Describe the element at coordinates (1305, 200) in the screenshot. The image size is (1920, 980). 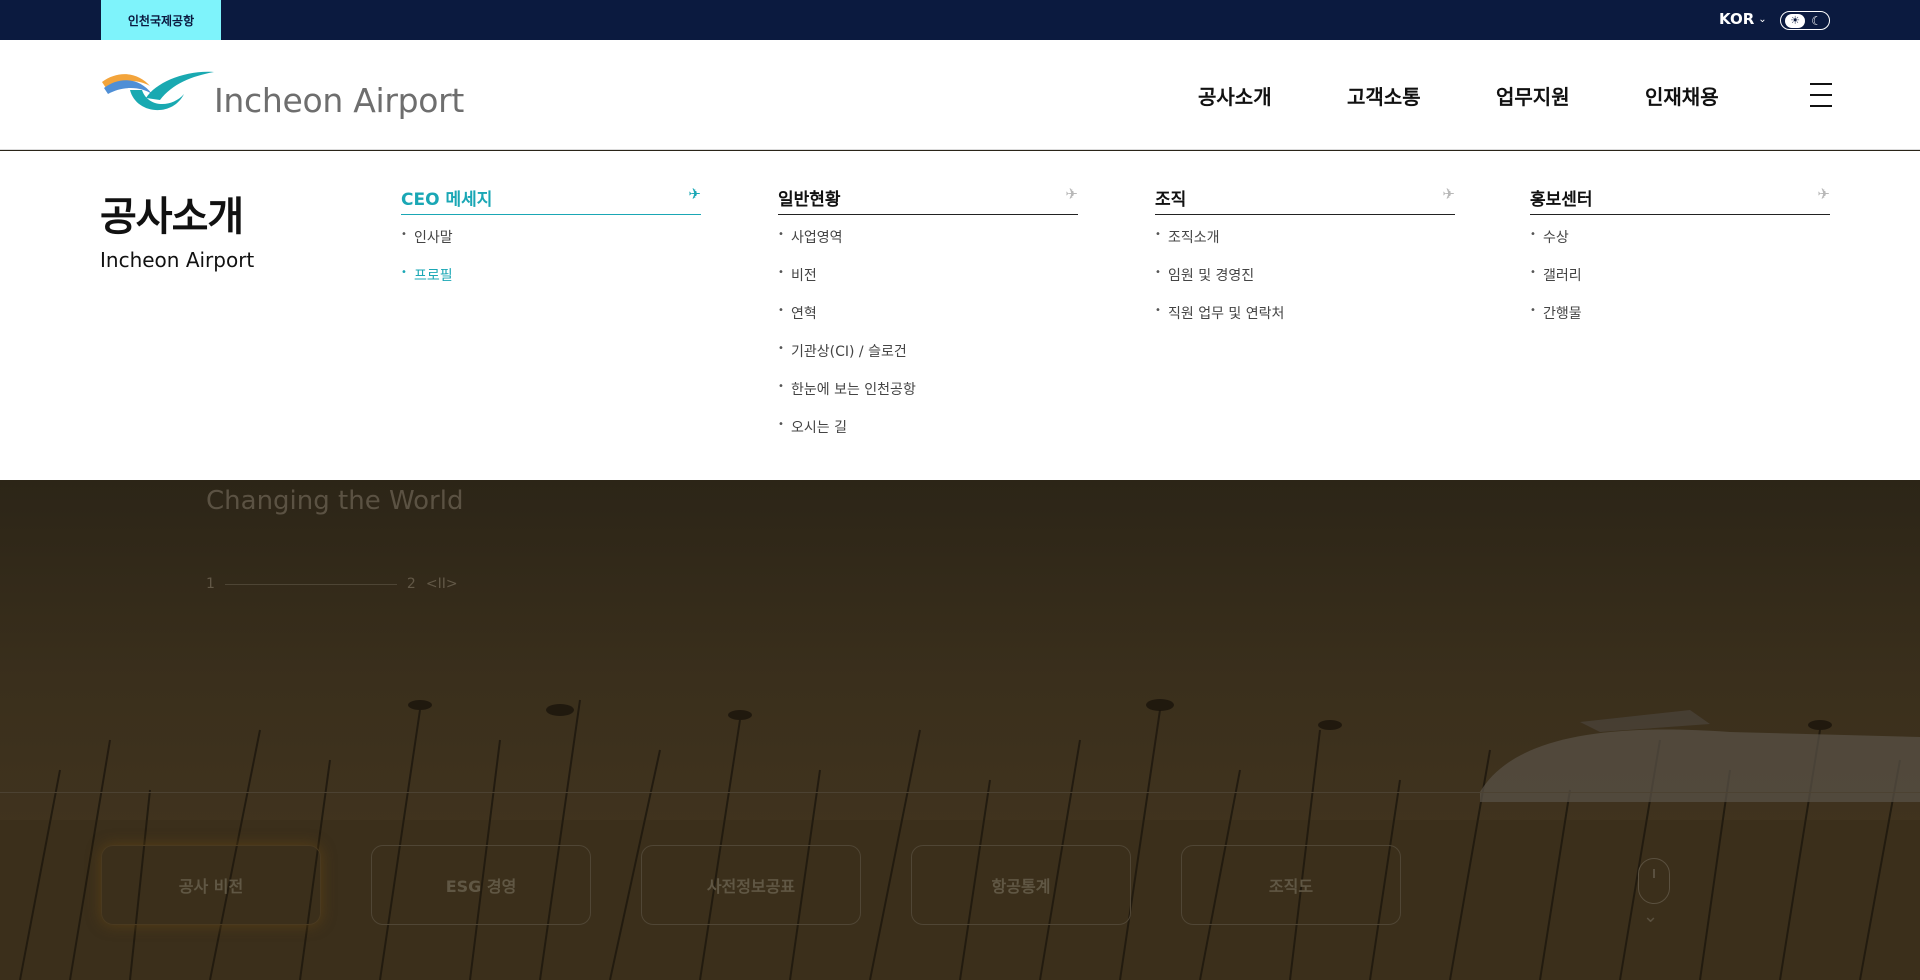
I see `menu-heading-organization: 조직 ✈` at that location.